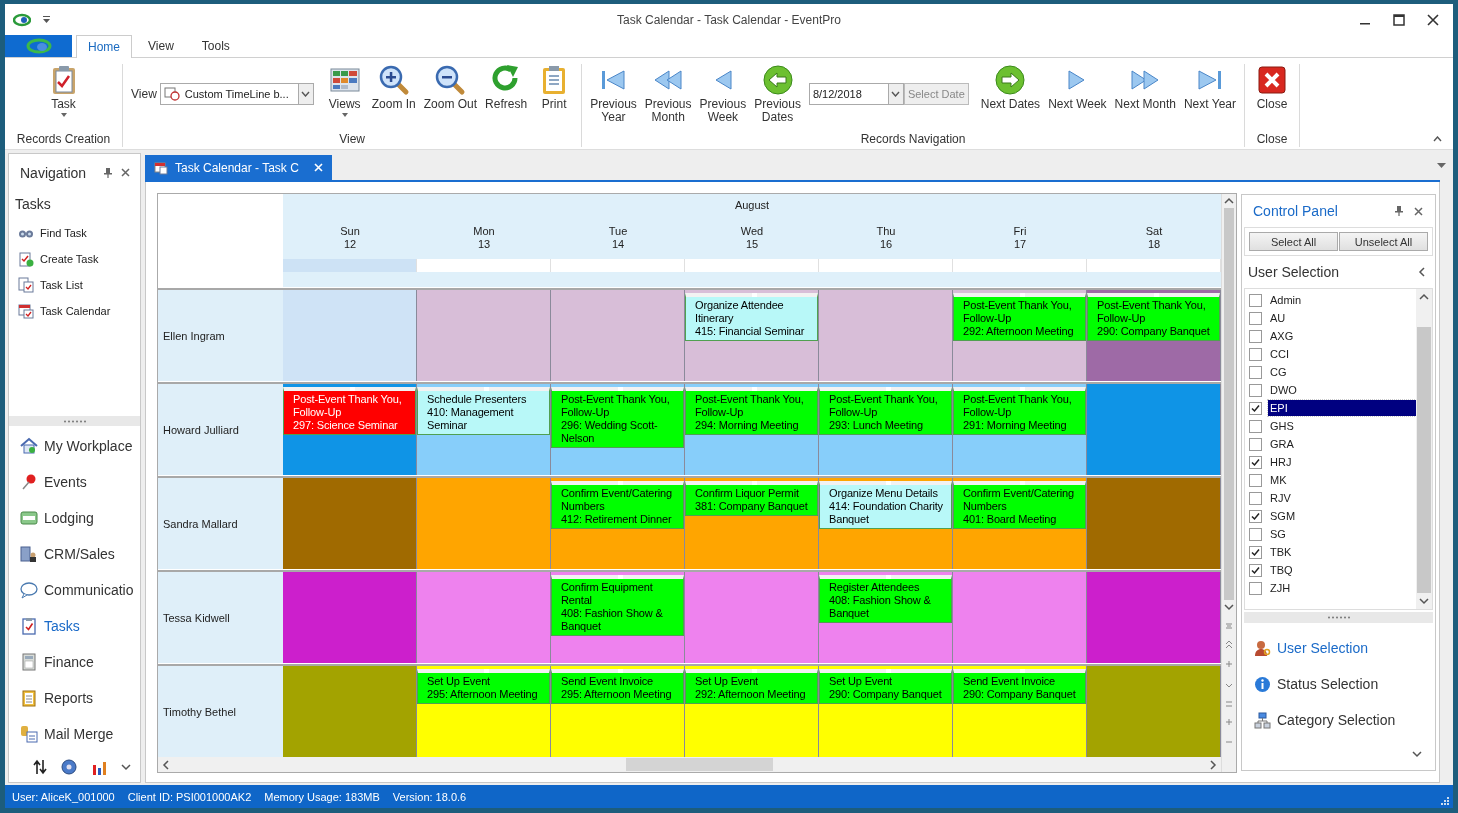 Image resolution: width=1458 pixels, height=813 pixels. What do you see at coordinates (1153, 317) in the screenshot?
I see `appointment-card: Post-Event Thank You, Follow-Up 290: Company Banquet` at bounding box center [1153, 317].